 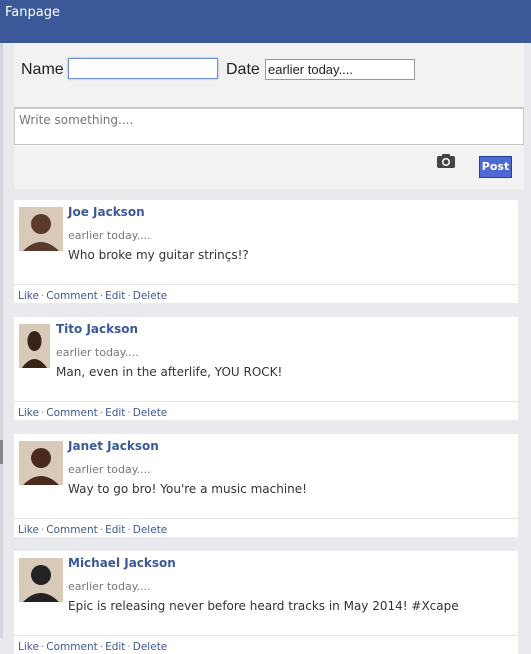 What do you see at coordinates (113, 446) in the screenshot?
I see `post-author: Janet Jackson` at bounding box center [113, 446].